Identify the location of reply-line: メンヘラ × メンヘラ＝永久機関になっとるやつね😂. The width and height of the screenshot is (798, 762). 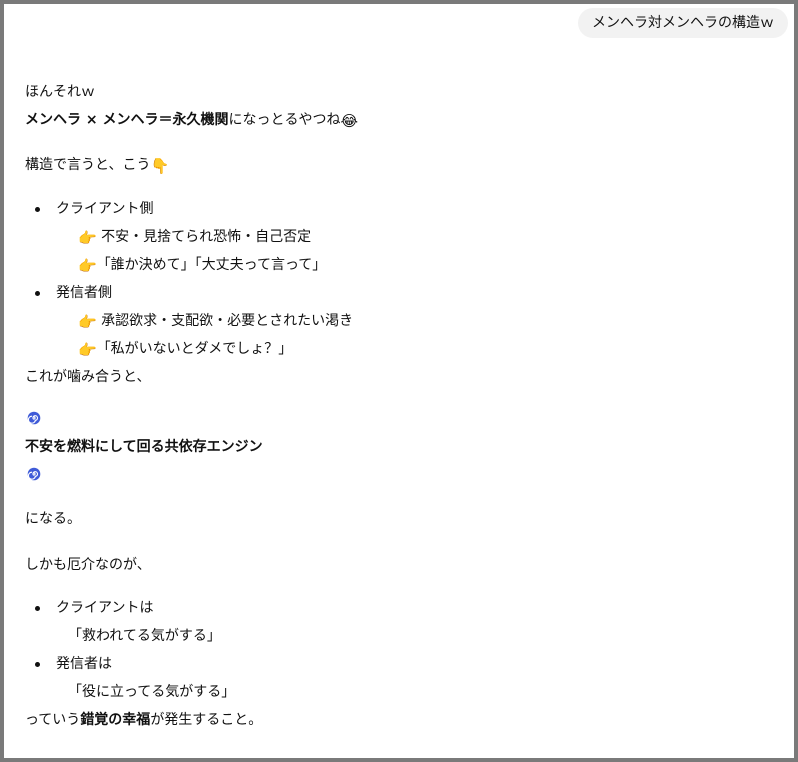
(399, 120).